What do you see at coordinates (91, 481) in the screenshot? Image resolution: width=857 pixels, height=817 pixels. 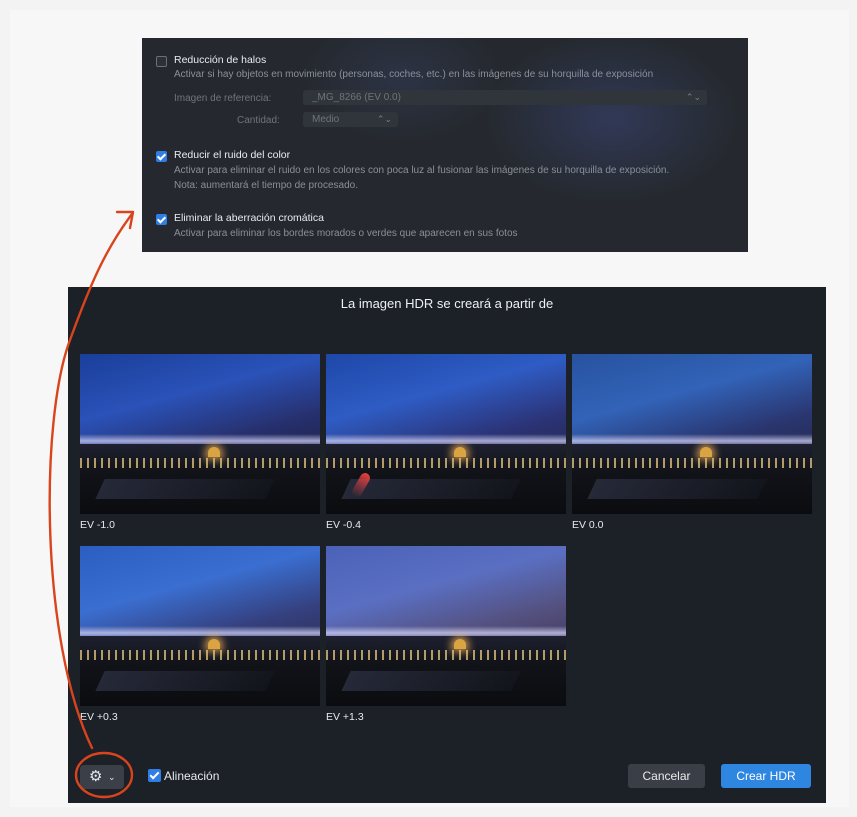 I see `annotation-arrow-line` at bounding box center [91, 481].